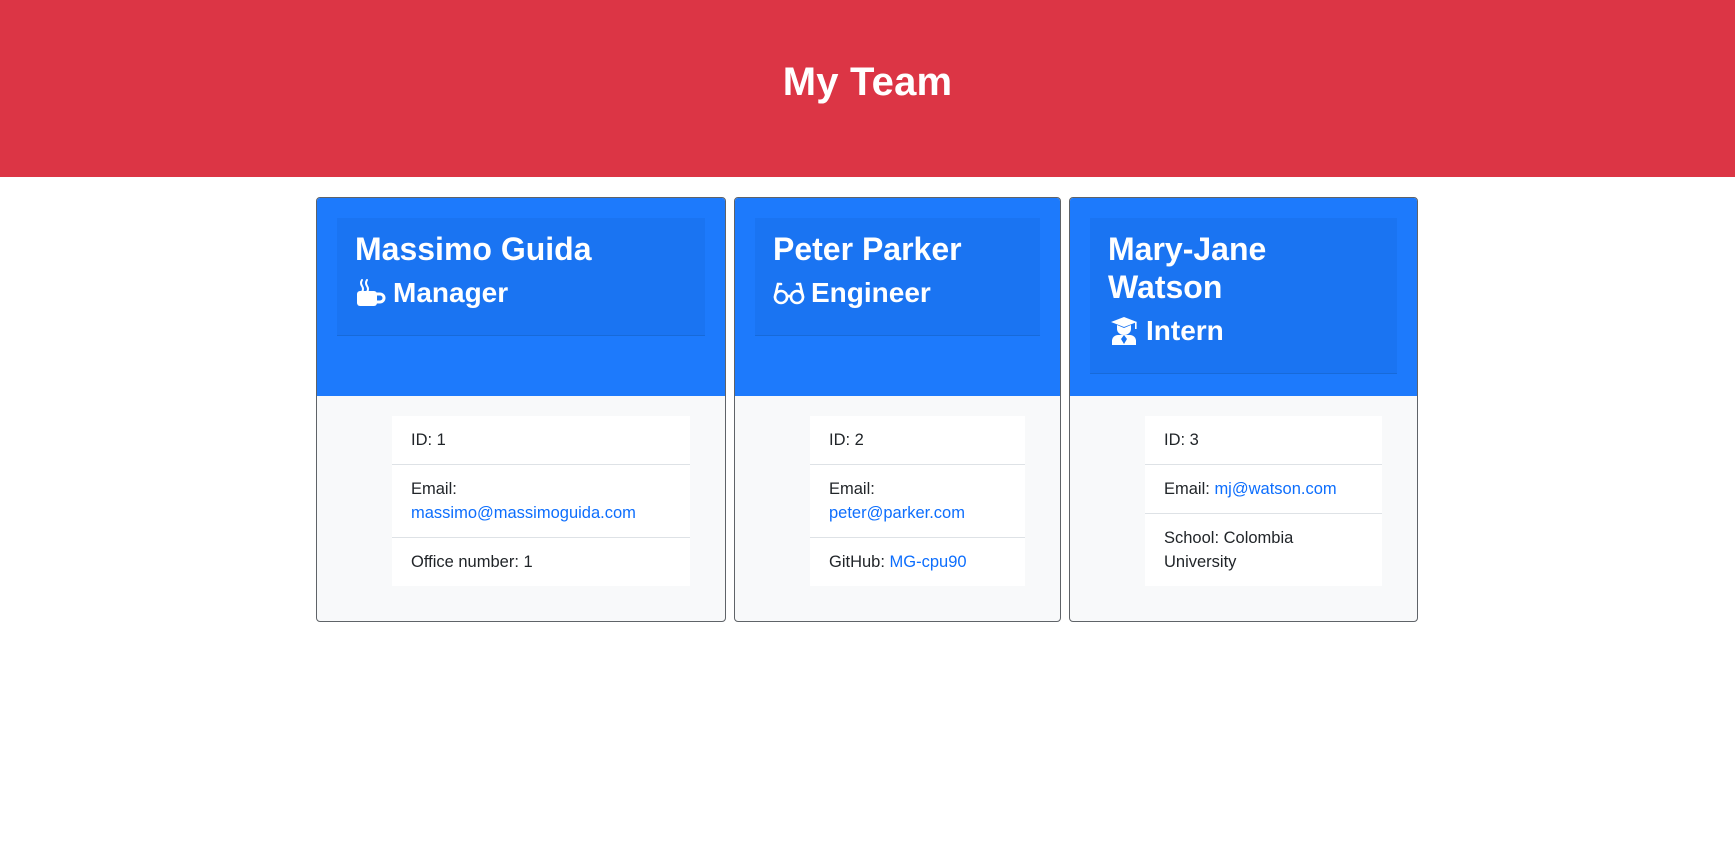  I want to click on email-item: Email: peter@parker.com, so click(917, 501).